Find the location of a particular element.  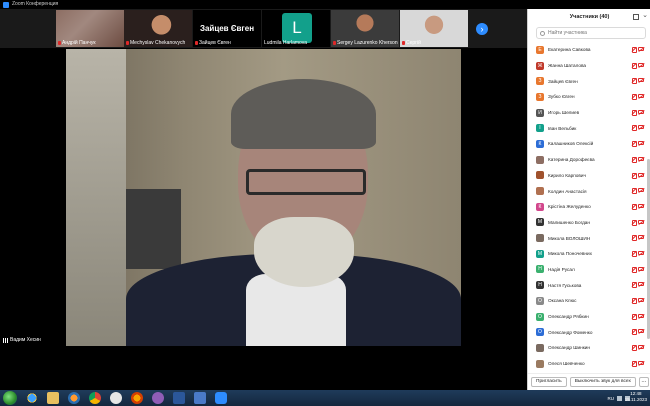

participant-name: Зайцев Євген is located at coordinates (563, 81).